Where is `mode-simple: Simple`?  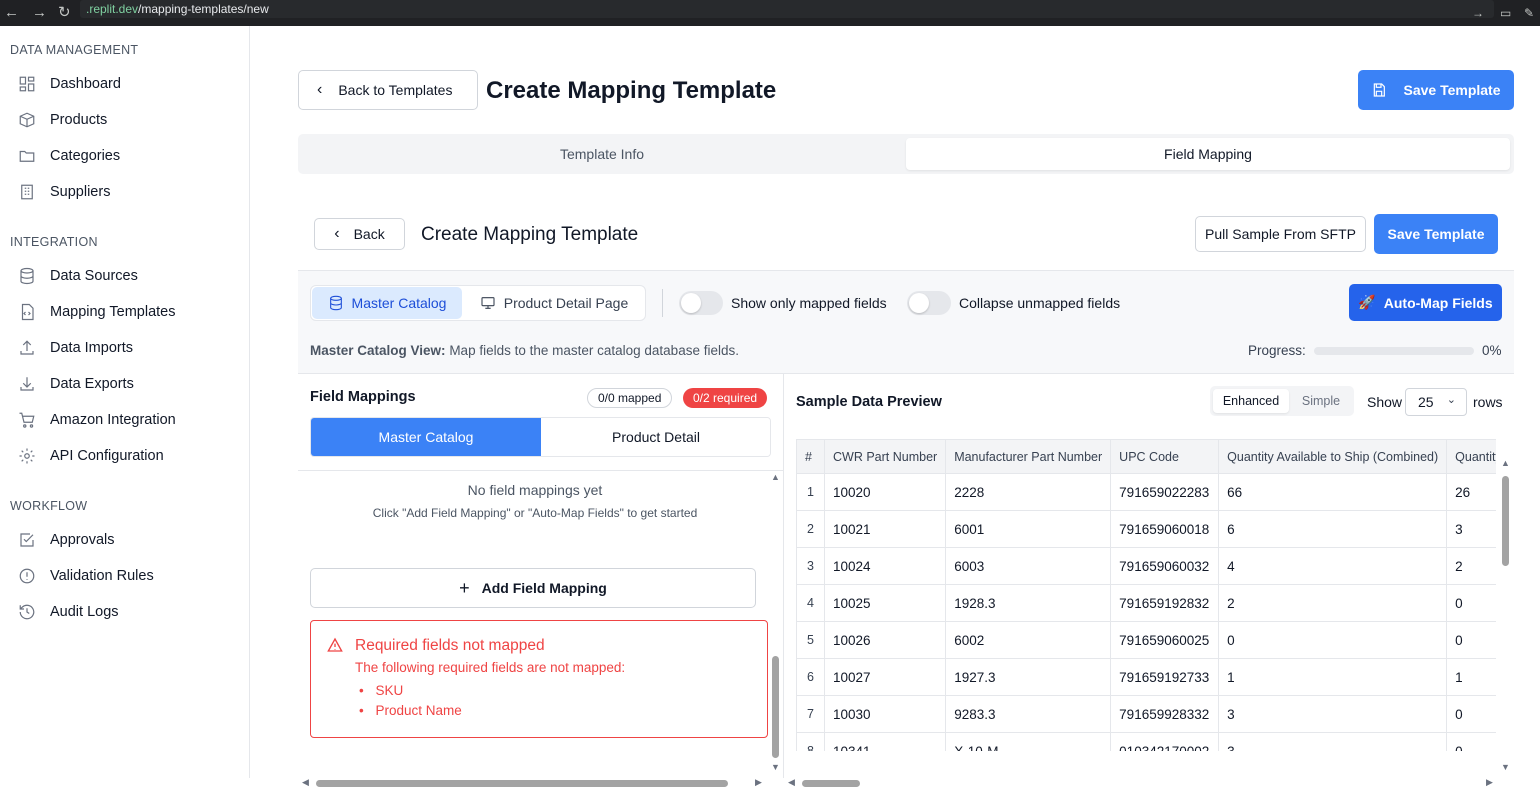
mode-simple: Simple is located at coordinates (1321, 401).